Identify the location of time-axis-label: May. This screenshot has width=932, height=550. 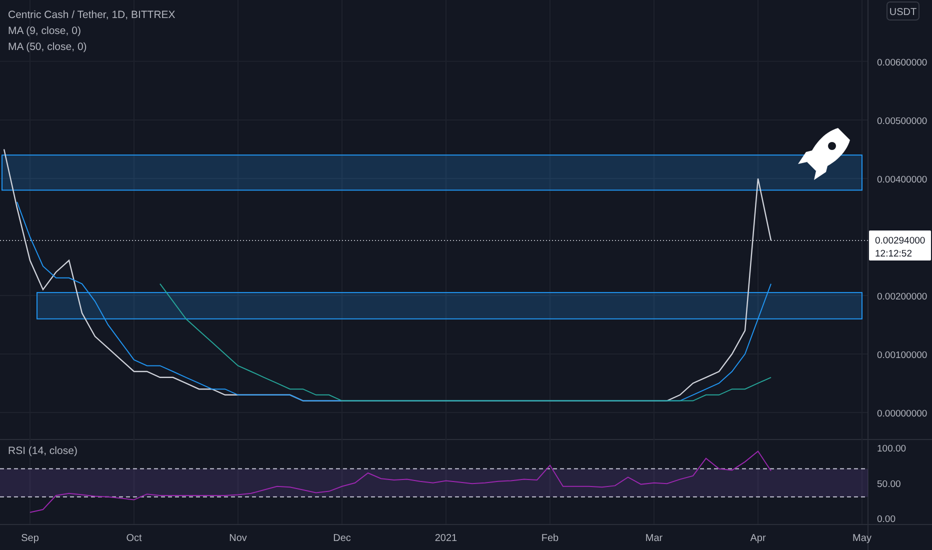
(862, 538).